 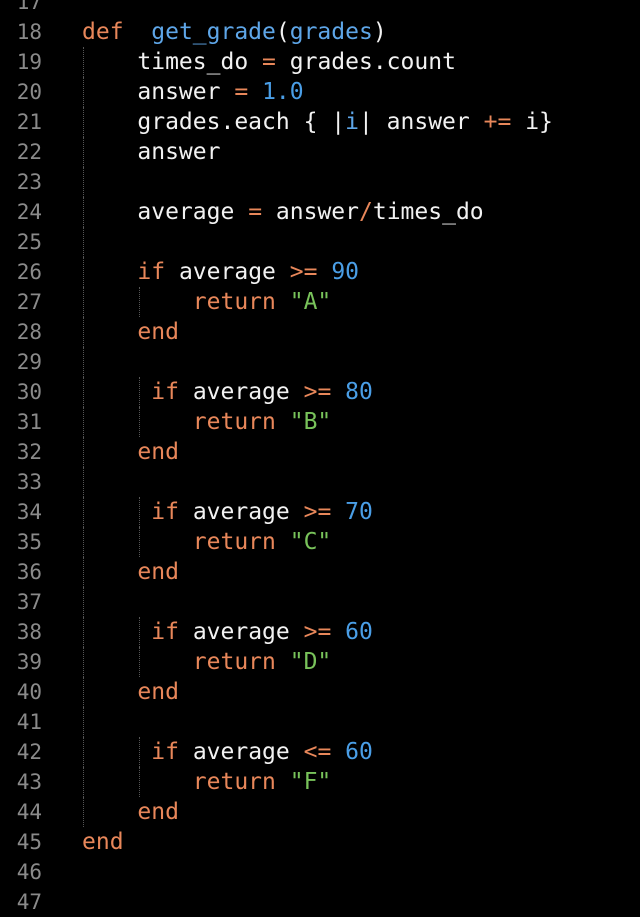 What do you see at coordinates (320, 722) in the screenshot?
I see `code-line: 41` at bounding box center [320, 722].